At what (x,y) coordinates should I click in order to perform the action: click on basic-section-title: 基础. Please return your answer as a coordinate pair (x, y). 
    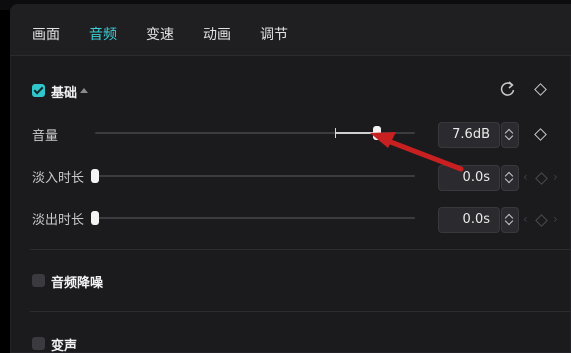
    Looking at the image, I should click on (64, 93).